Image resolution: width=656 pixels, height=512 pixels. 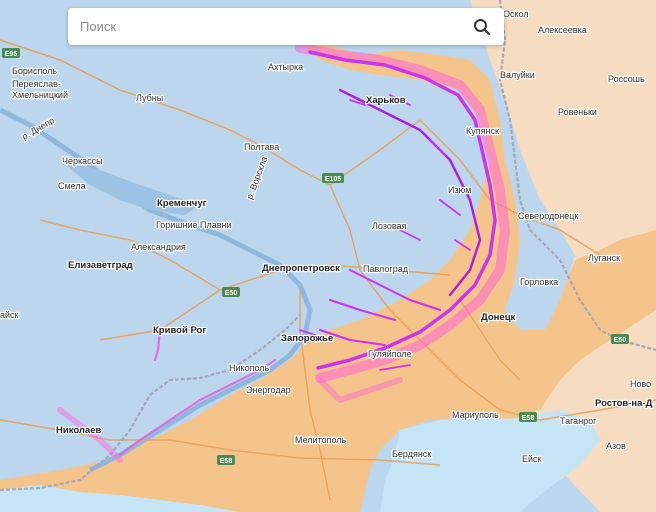 I want to click on city-label-cherkassy: Черкассы, so click(x=82, y=161).